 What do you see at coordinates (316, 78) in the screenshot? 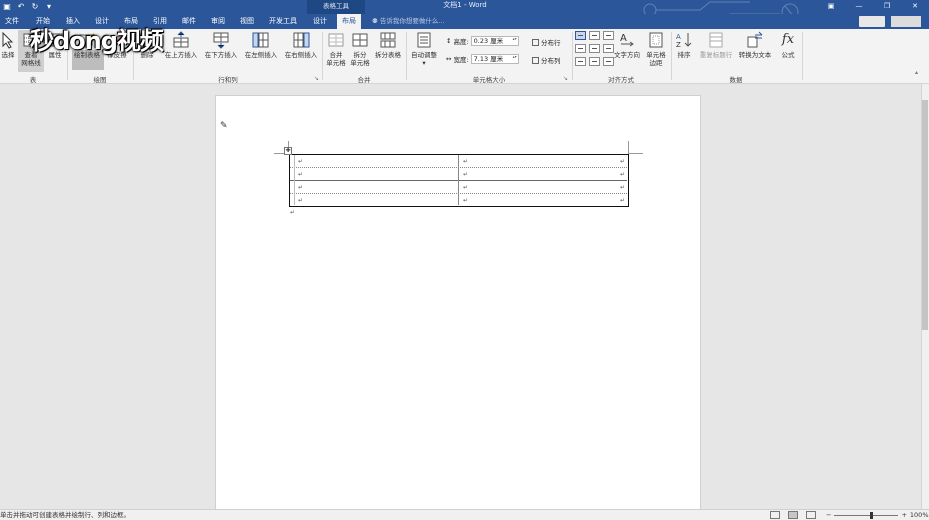
I see `rows-cols-launcher-icon: ↘` at bounding box center [316, 78].